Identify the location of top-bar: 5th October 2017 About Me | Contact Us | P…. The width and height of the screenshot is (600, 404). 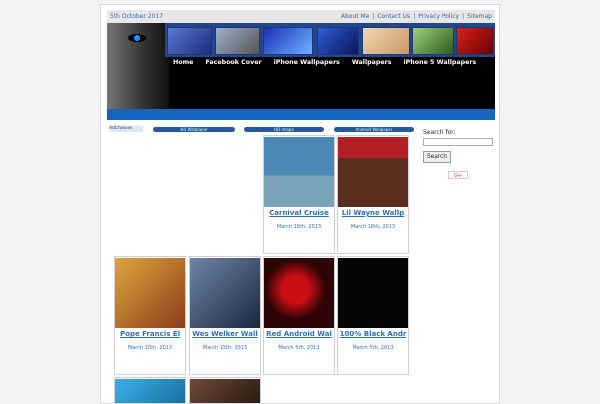
(301, 16).